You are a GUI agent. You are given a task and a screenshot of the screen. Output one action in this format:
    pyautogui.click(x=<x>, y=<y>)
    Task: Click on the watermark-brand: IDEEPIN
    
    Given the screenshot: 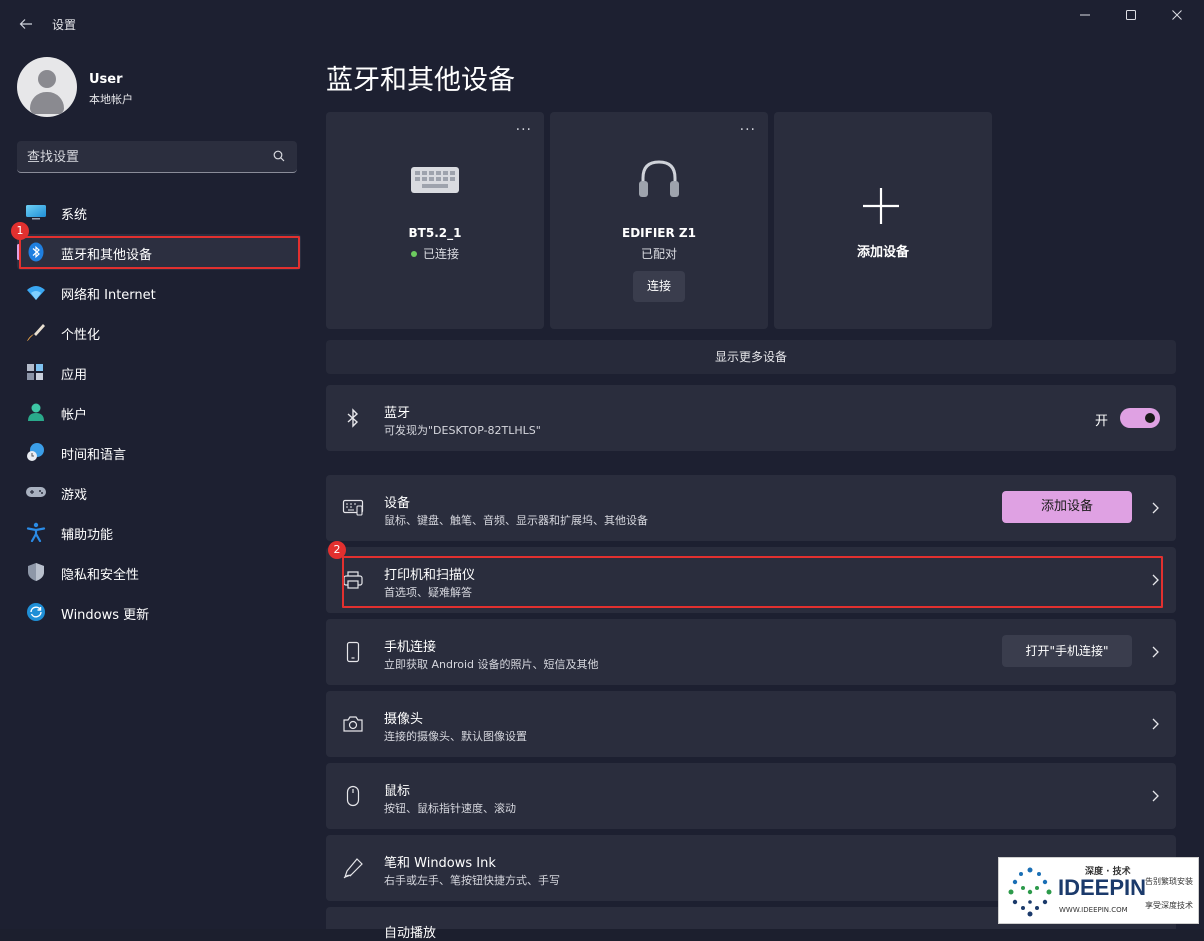 What is the action you would take?
    pyautogui.click(x=1102, y=887)
    